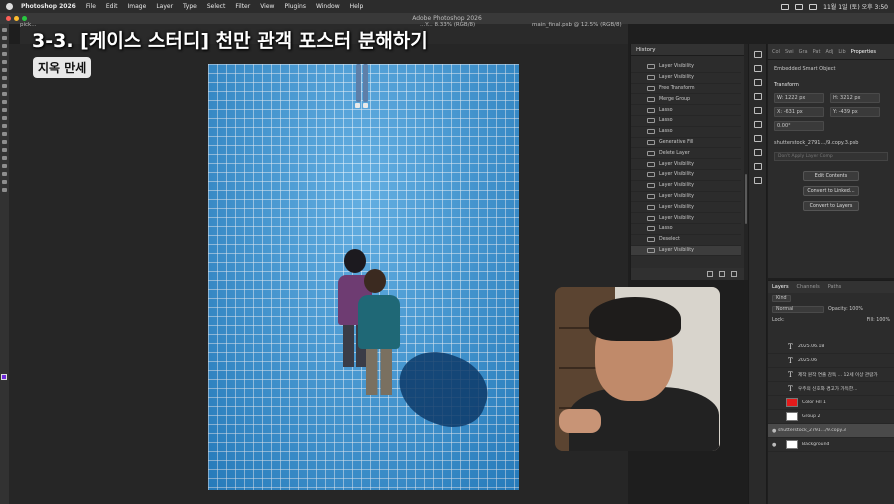  I want to click on eyedropper-tool-icon, so click(4, 78).